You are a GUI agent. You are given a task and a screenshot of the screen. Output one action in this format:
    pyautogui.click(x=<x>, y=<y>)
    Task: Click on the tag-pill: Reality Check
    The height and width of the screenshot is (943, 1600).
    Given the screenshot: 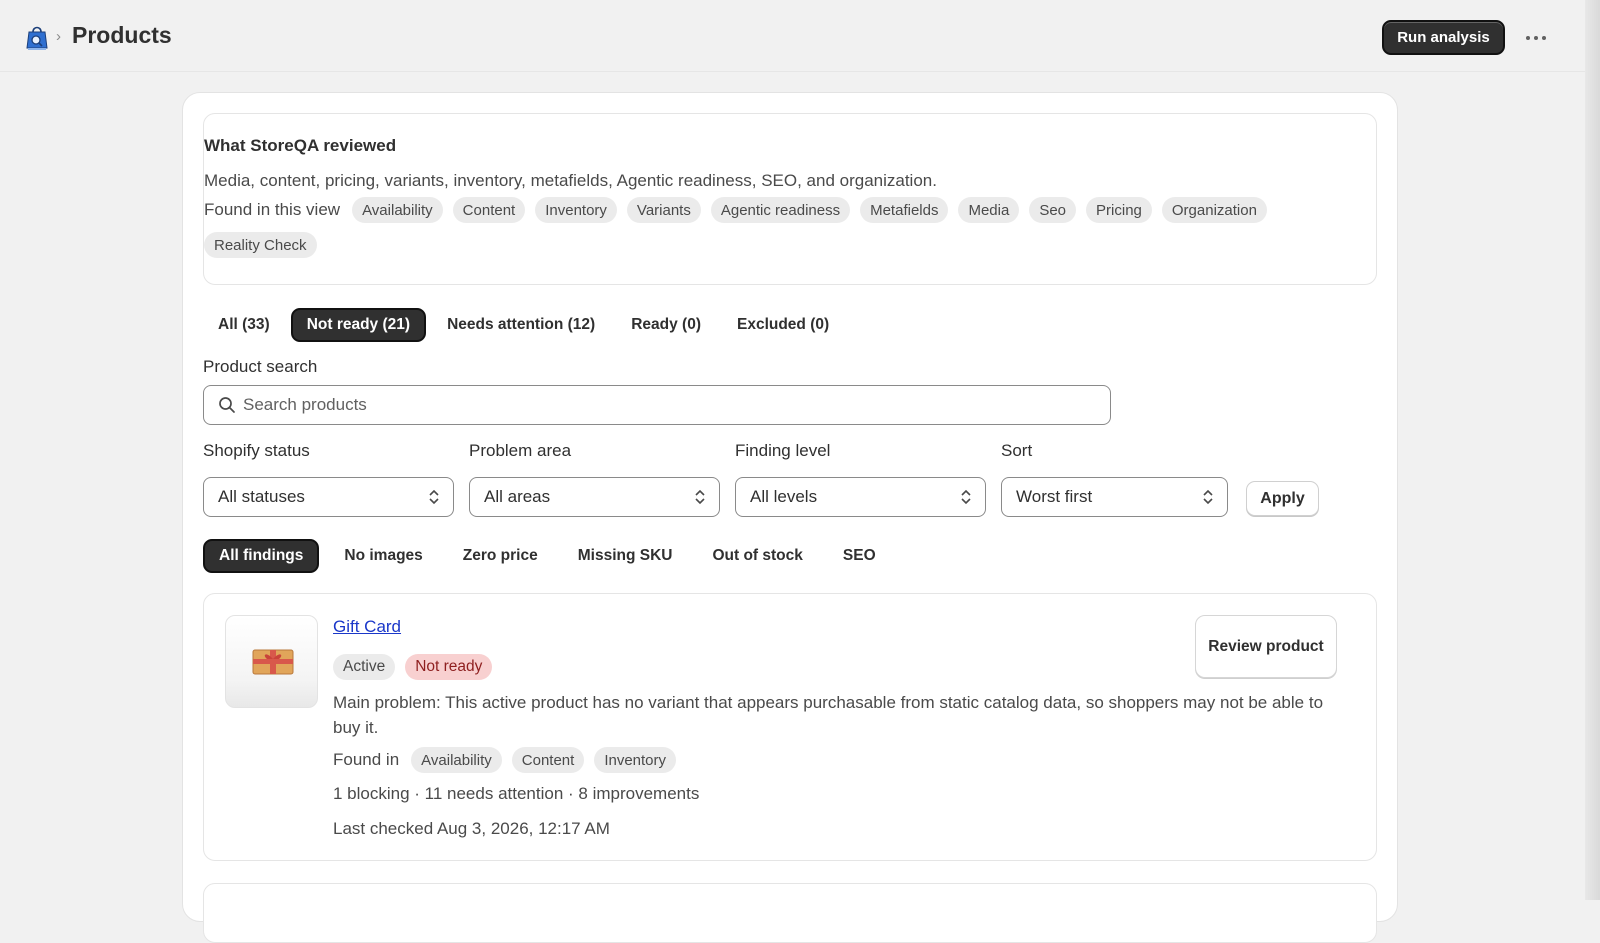 What is the action you would take?
    pyautogui.click(x=260, y=245)
    